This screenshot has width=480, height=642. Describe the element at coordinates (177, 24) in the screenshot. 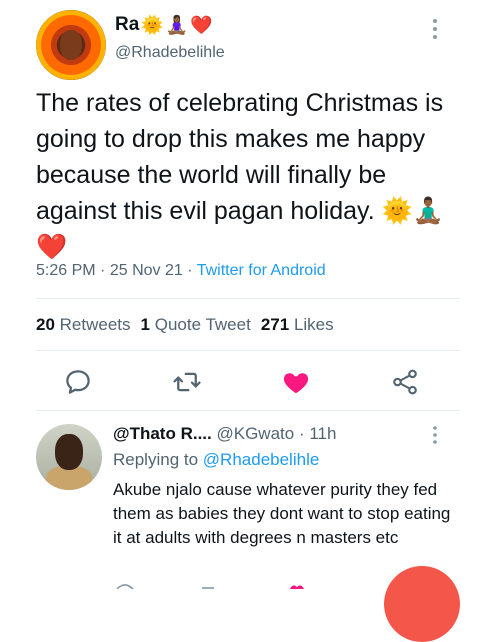

I see `meditation-emoji-icon: 🧘🏾‍♀️` at that location.